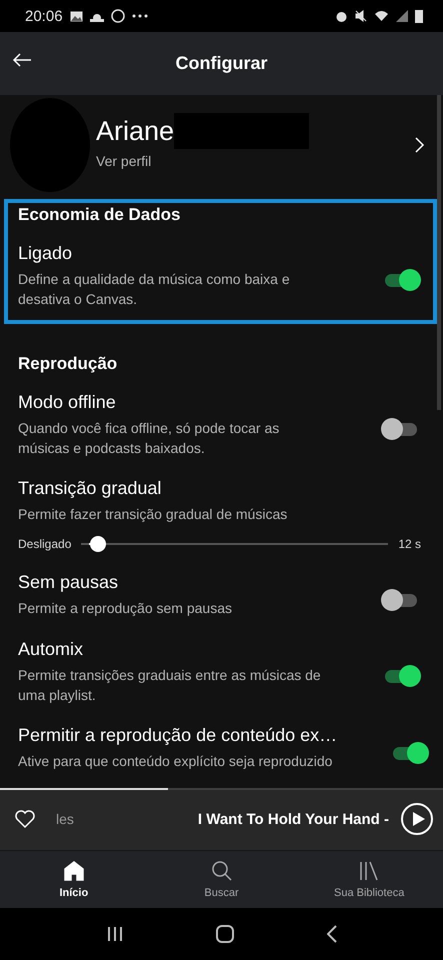 This screenshot has width=443, height=960. I want to click on setting-description: Permite a reprodução sem pausas, so click(125, 608).